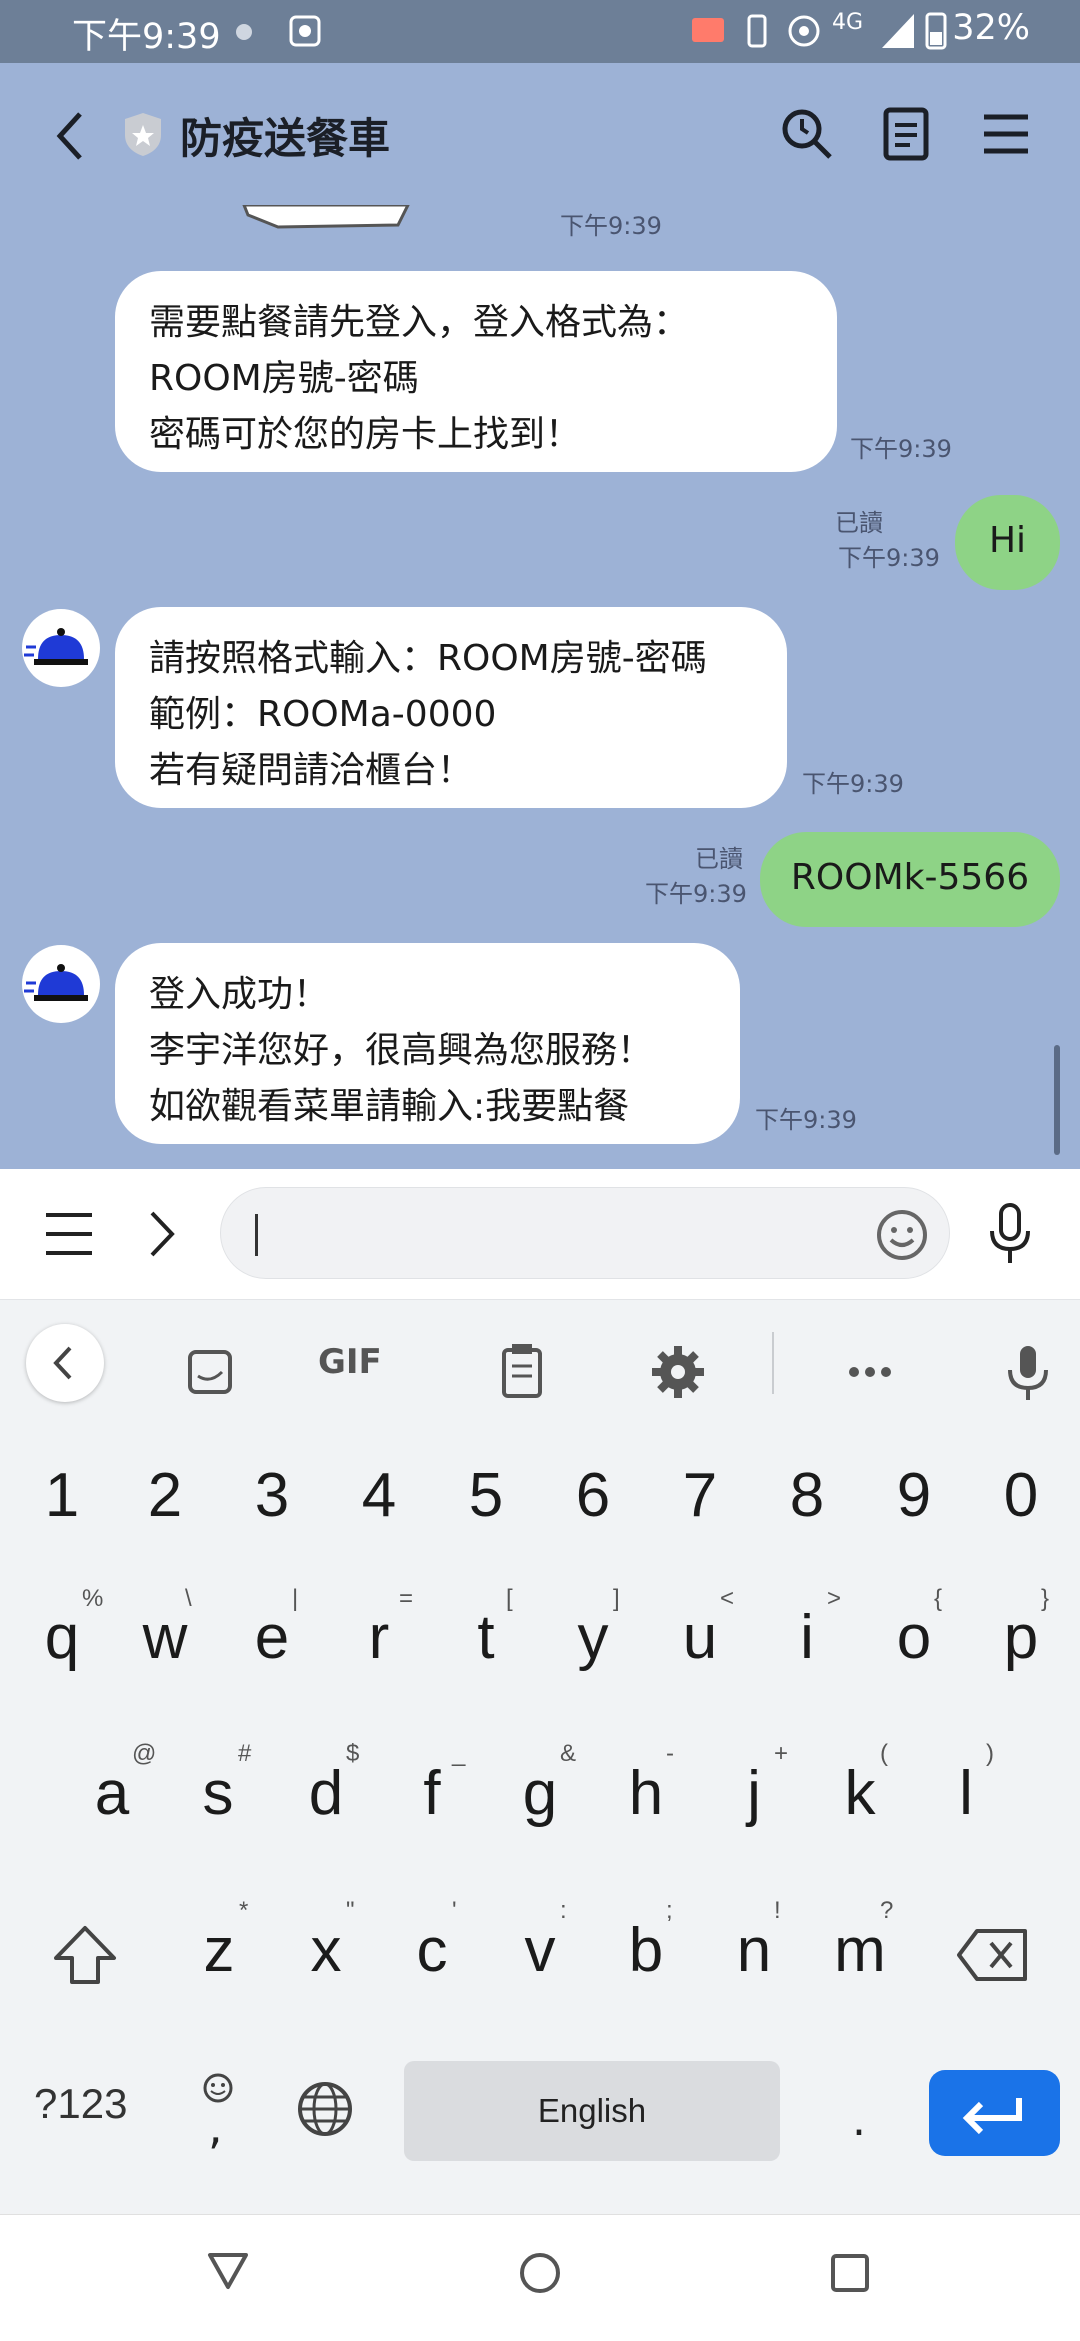  What do you see at coordinates (244, 32) in the screenshot?
I see `brightness-icon` at bounding box center [244, 32].